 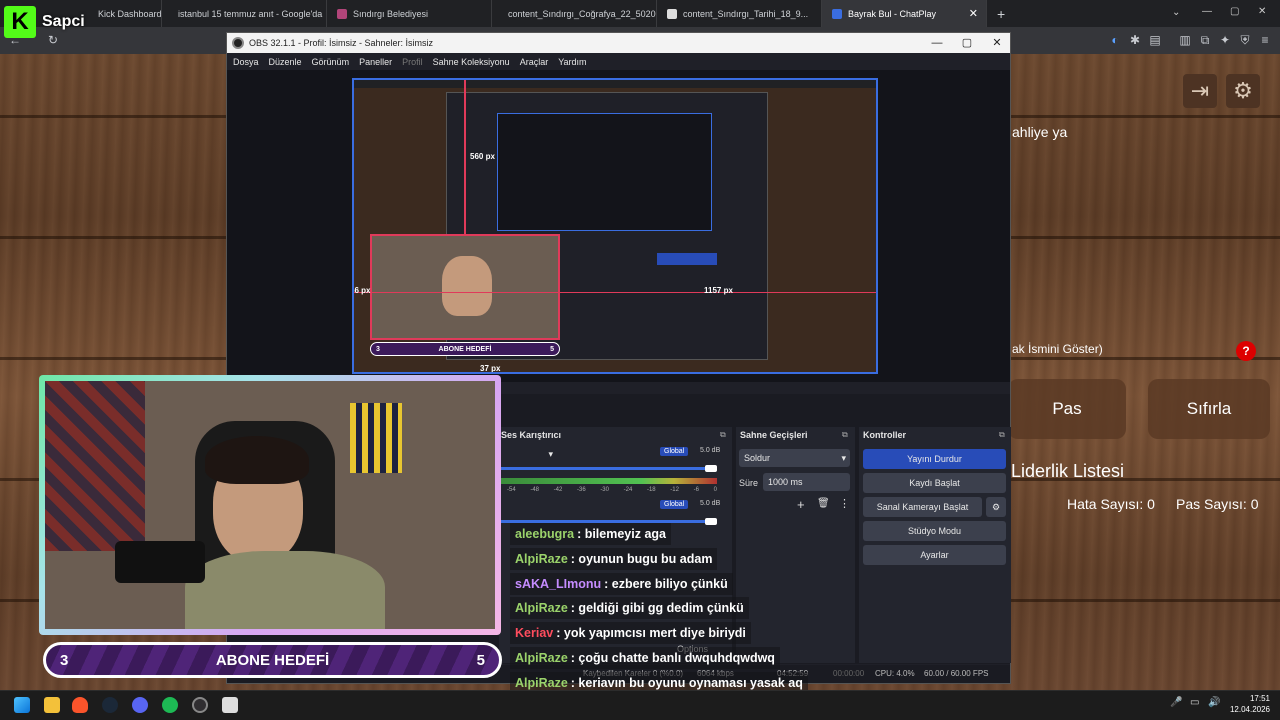 I want to click on menu-araclar: Araçlar, so click(x=534, y=62).